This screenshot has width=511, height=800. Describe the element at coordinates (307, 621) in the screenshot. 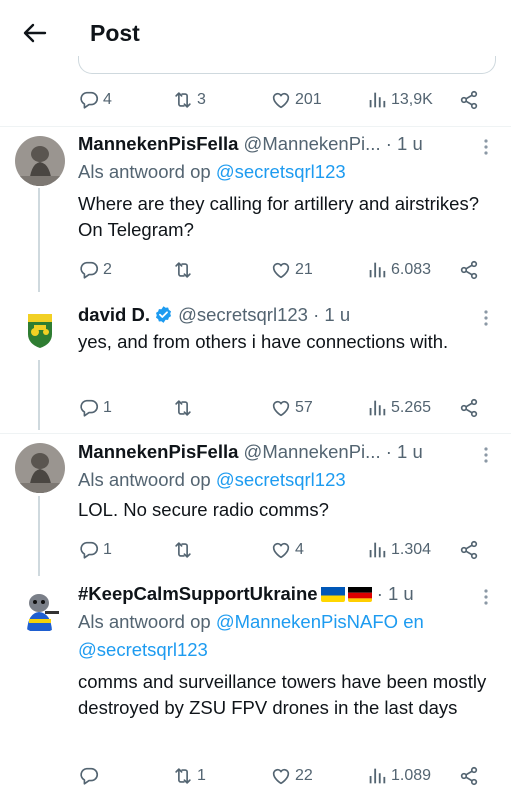

I see `mention-link: @MannekenPisNAFO` at that location.